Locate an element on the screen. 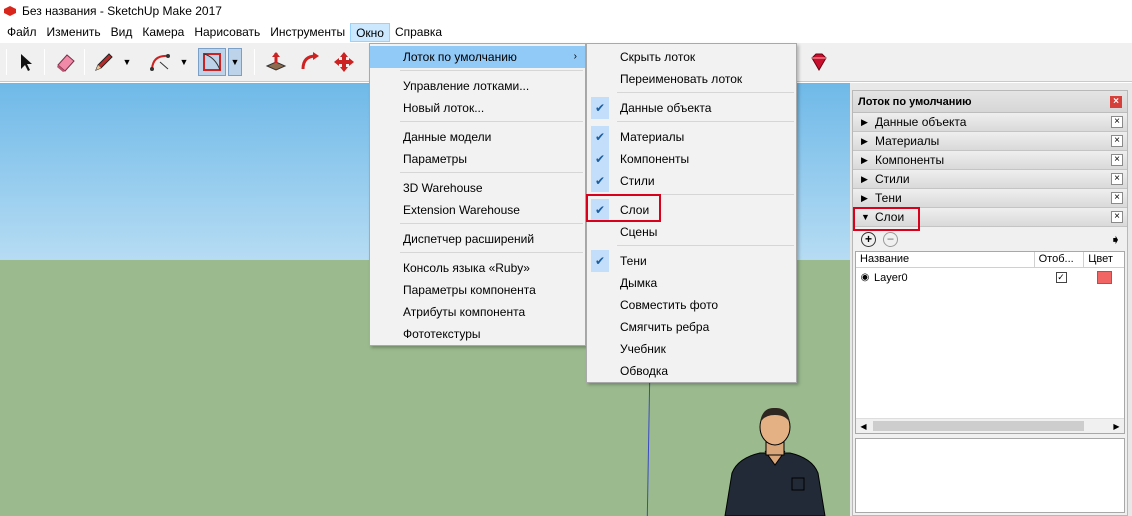 The width and height of the screenshot is (1132, 516). horizontal-scrollbar: ◀ ▶ is located at coordinates (990, 425).